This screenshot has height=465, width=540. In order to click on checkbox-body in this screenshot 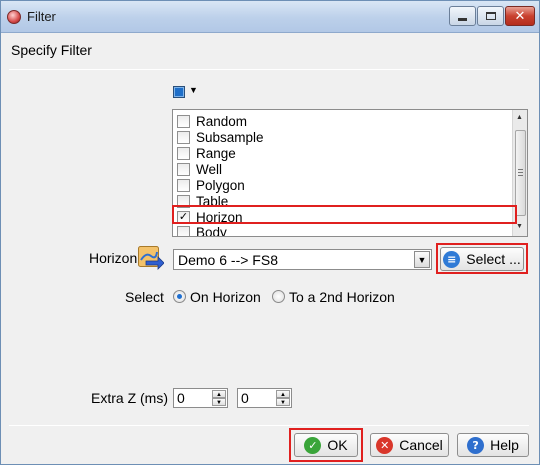, I will do `click(183, 230)`.